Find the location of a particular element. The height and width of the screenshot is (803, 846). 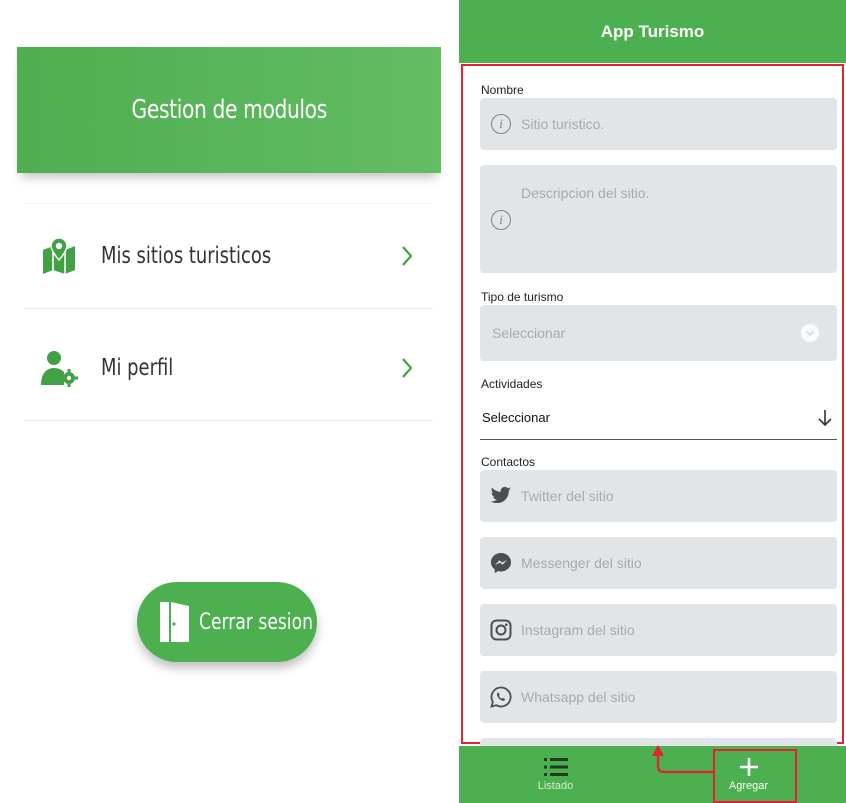

menu-item-tourist-sites: Mis sitios turisticos is located at coordinates (229, 256).